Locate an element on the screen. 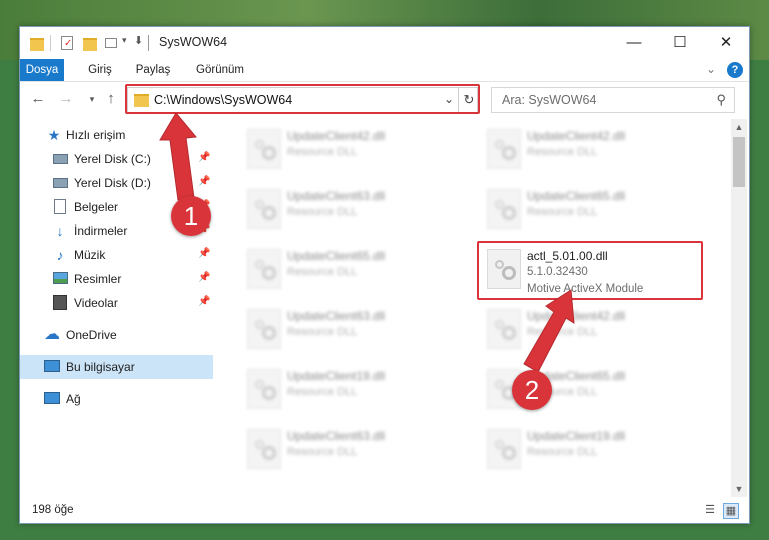 The height and width of the screenshot is (540, 769). document-icon is located at coordinates (60, 207).